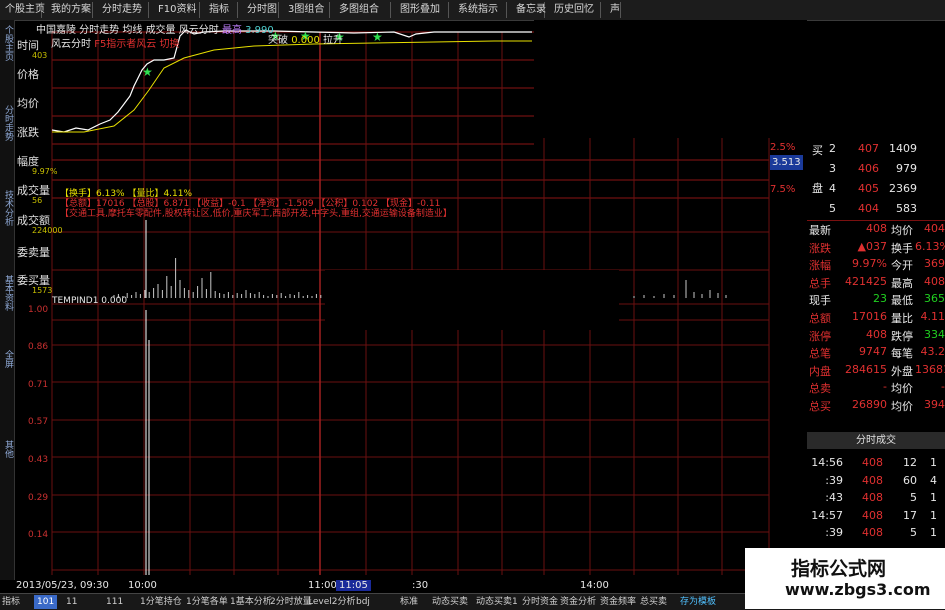  What do you see at coordinates (199, 30) in the screenshot?
I see `tab-fengyun: 风云分时` at bounding box center [199, 30].